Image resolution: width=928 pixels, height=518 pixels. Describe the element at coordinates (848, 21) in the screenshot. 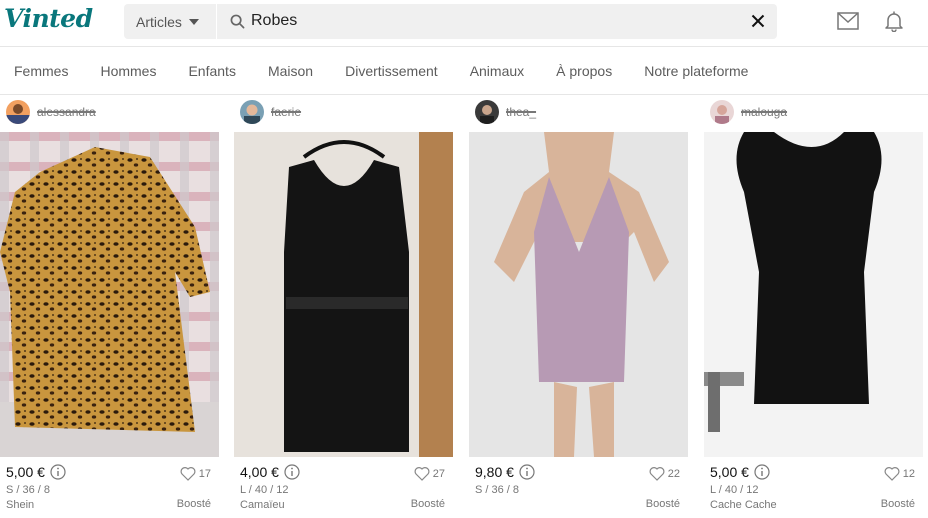

I see `mail-icon` at that location.